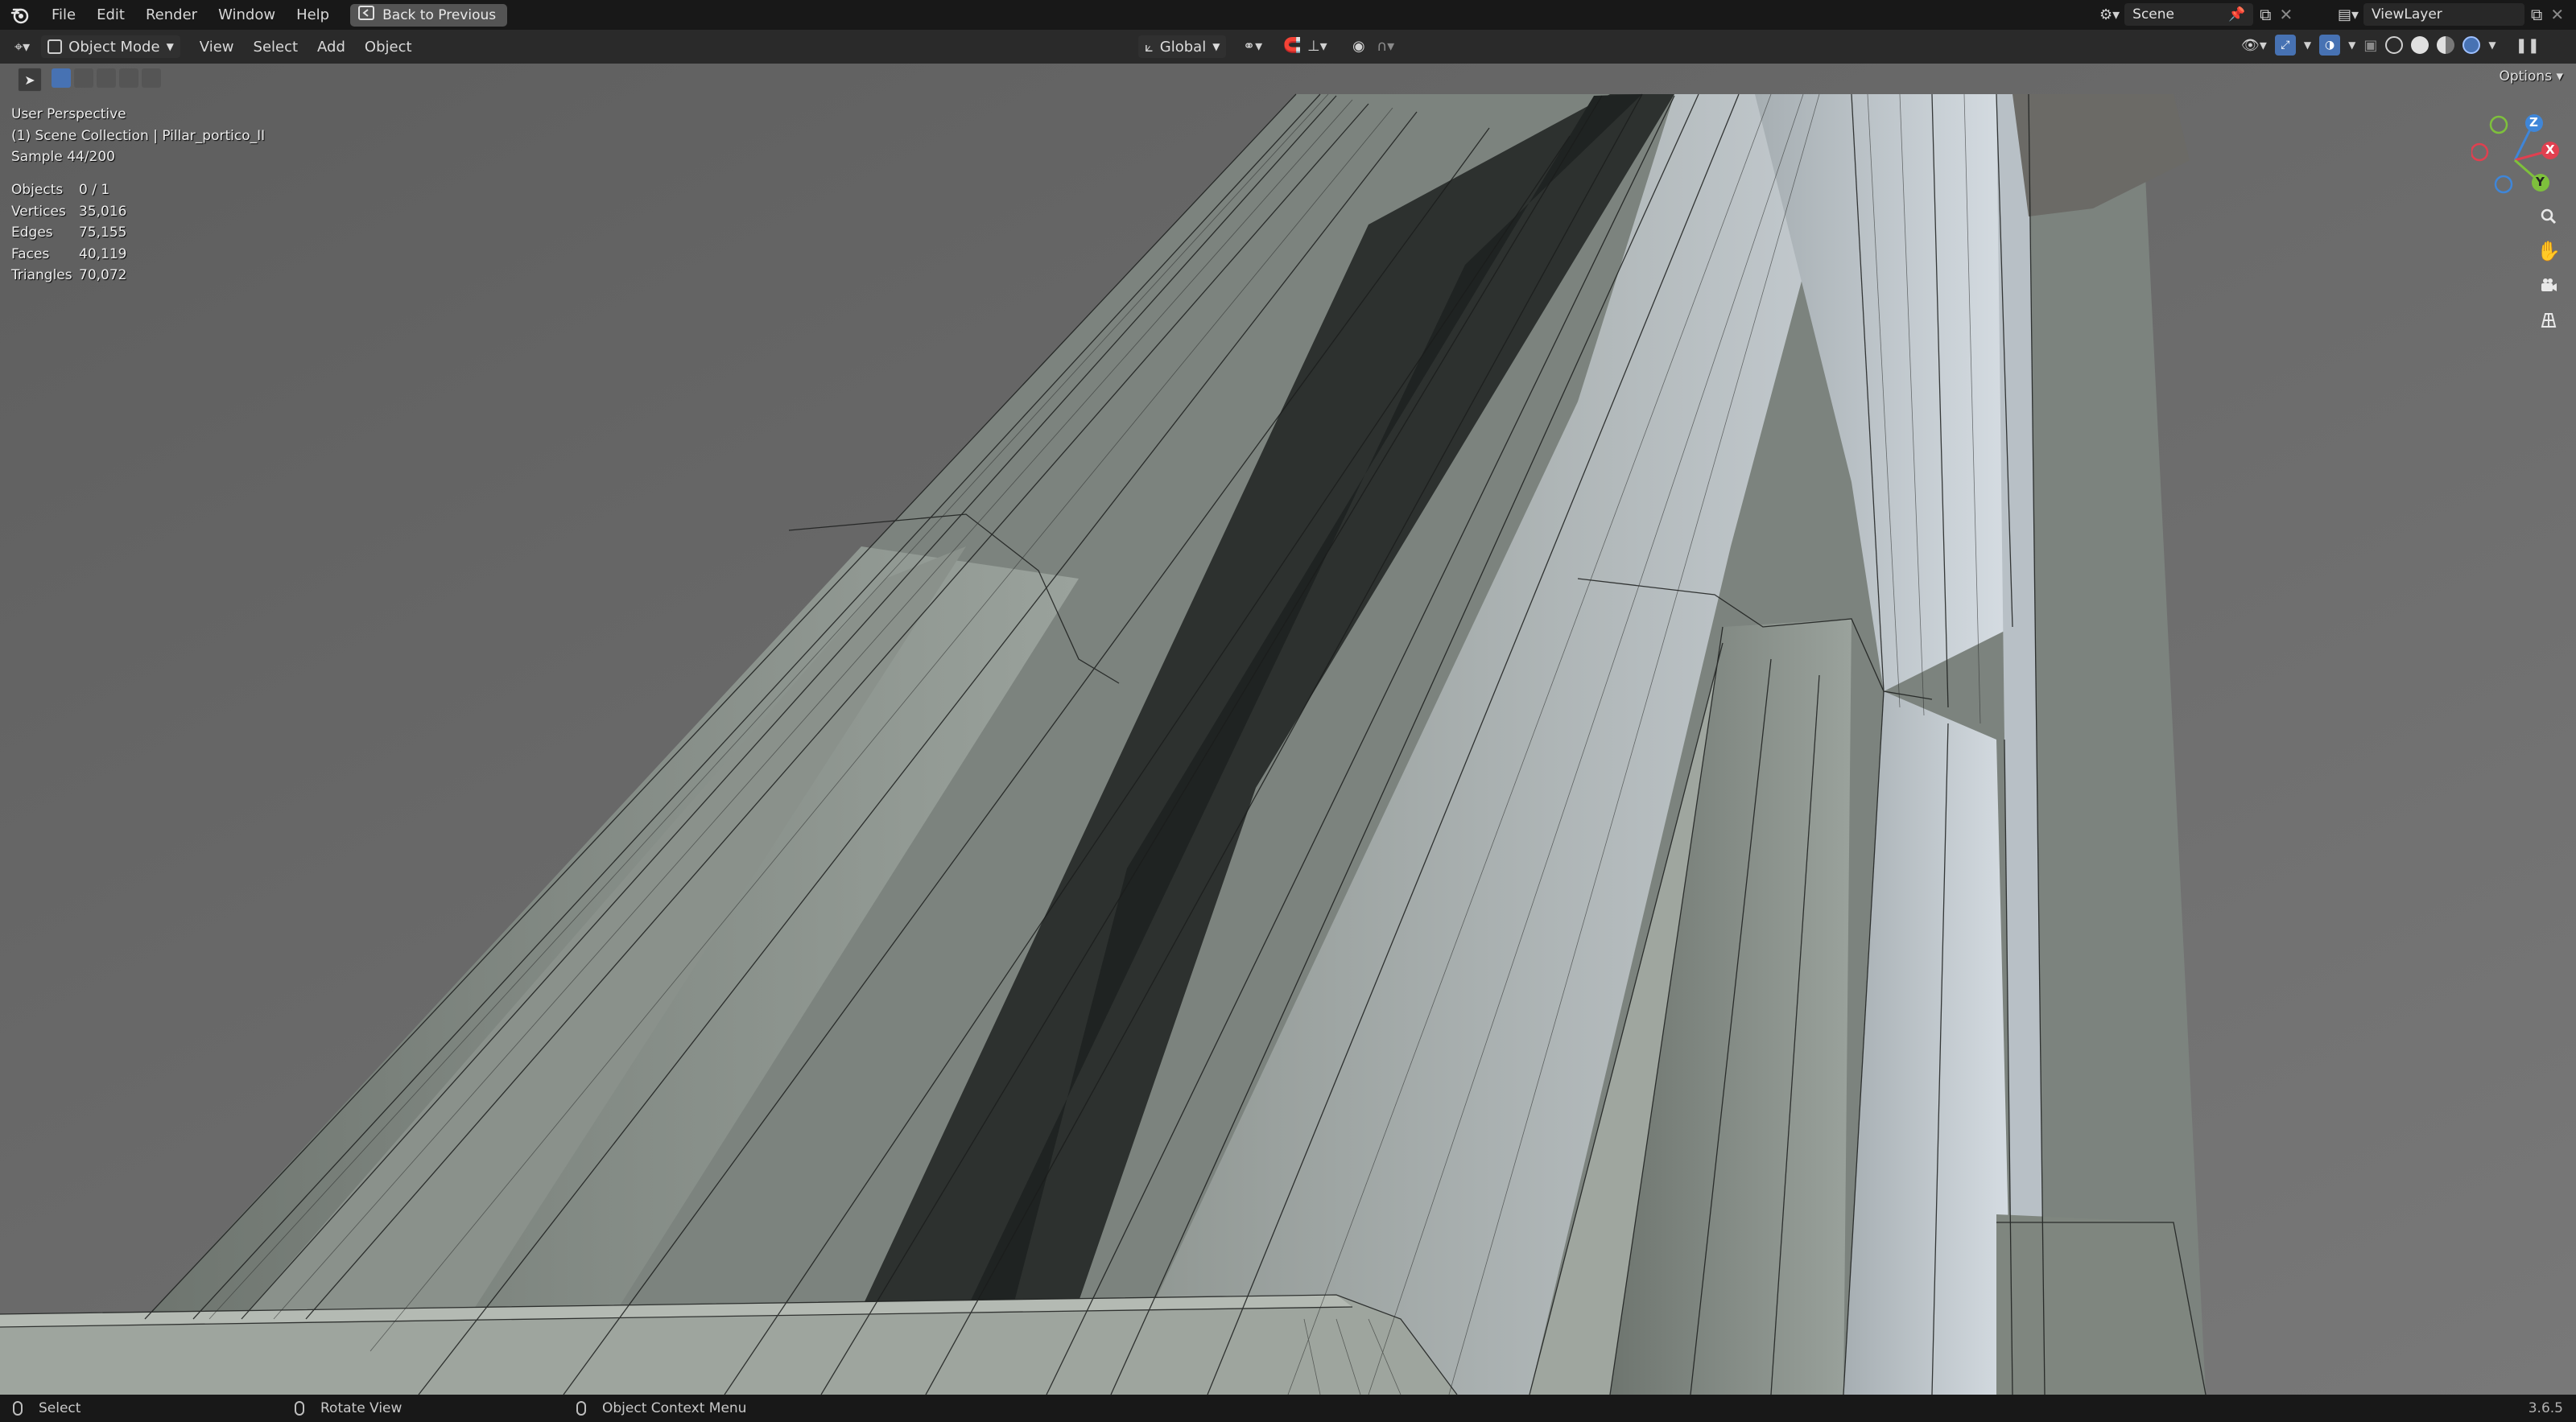  Describe the element at coordinates (2370, 46) in the screenshot. I see `xray-toggle-icon: ▣` at that location.